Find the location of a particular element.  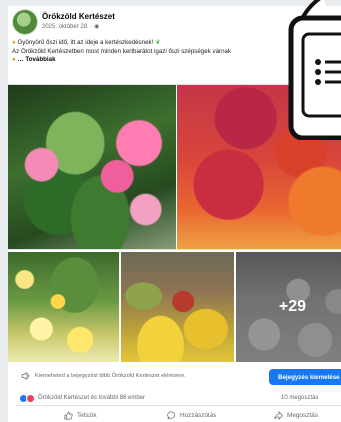

phone-menu-icon is located at coordinates (314, 70).